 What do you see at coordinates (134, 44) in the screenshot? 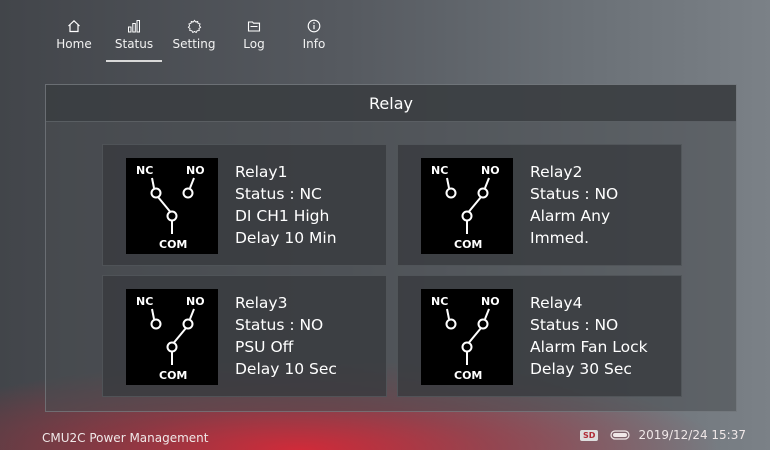
I see `tab-label: Status` at bounding box center [134, 44].